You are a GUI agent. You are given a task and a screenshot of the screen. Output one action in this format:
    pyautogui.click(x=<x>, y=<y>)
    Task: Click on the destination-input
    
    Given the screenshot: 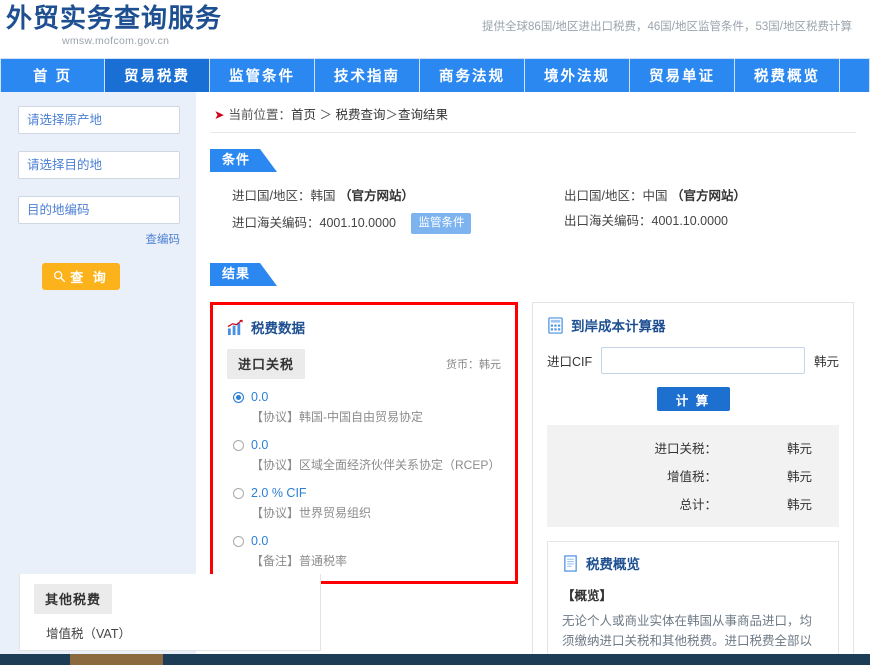 What is the action you would take?
    pyautogui.click(x=99, y=165)
    